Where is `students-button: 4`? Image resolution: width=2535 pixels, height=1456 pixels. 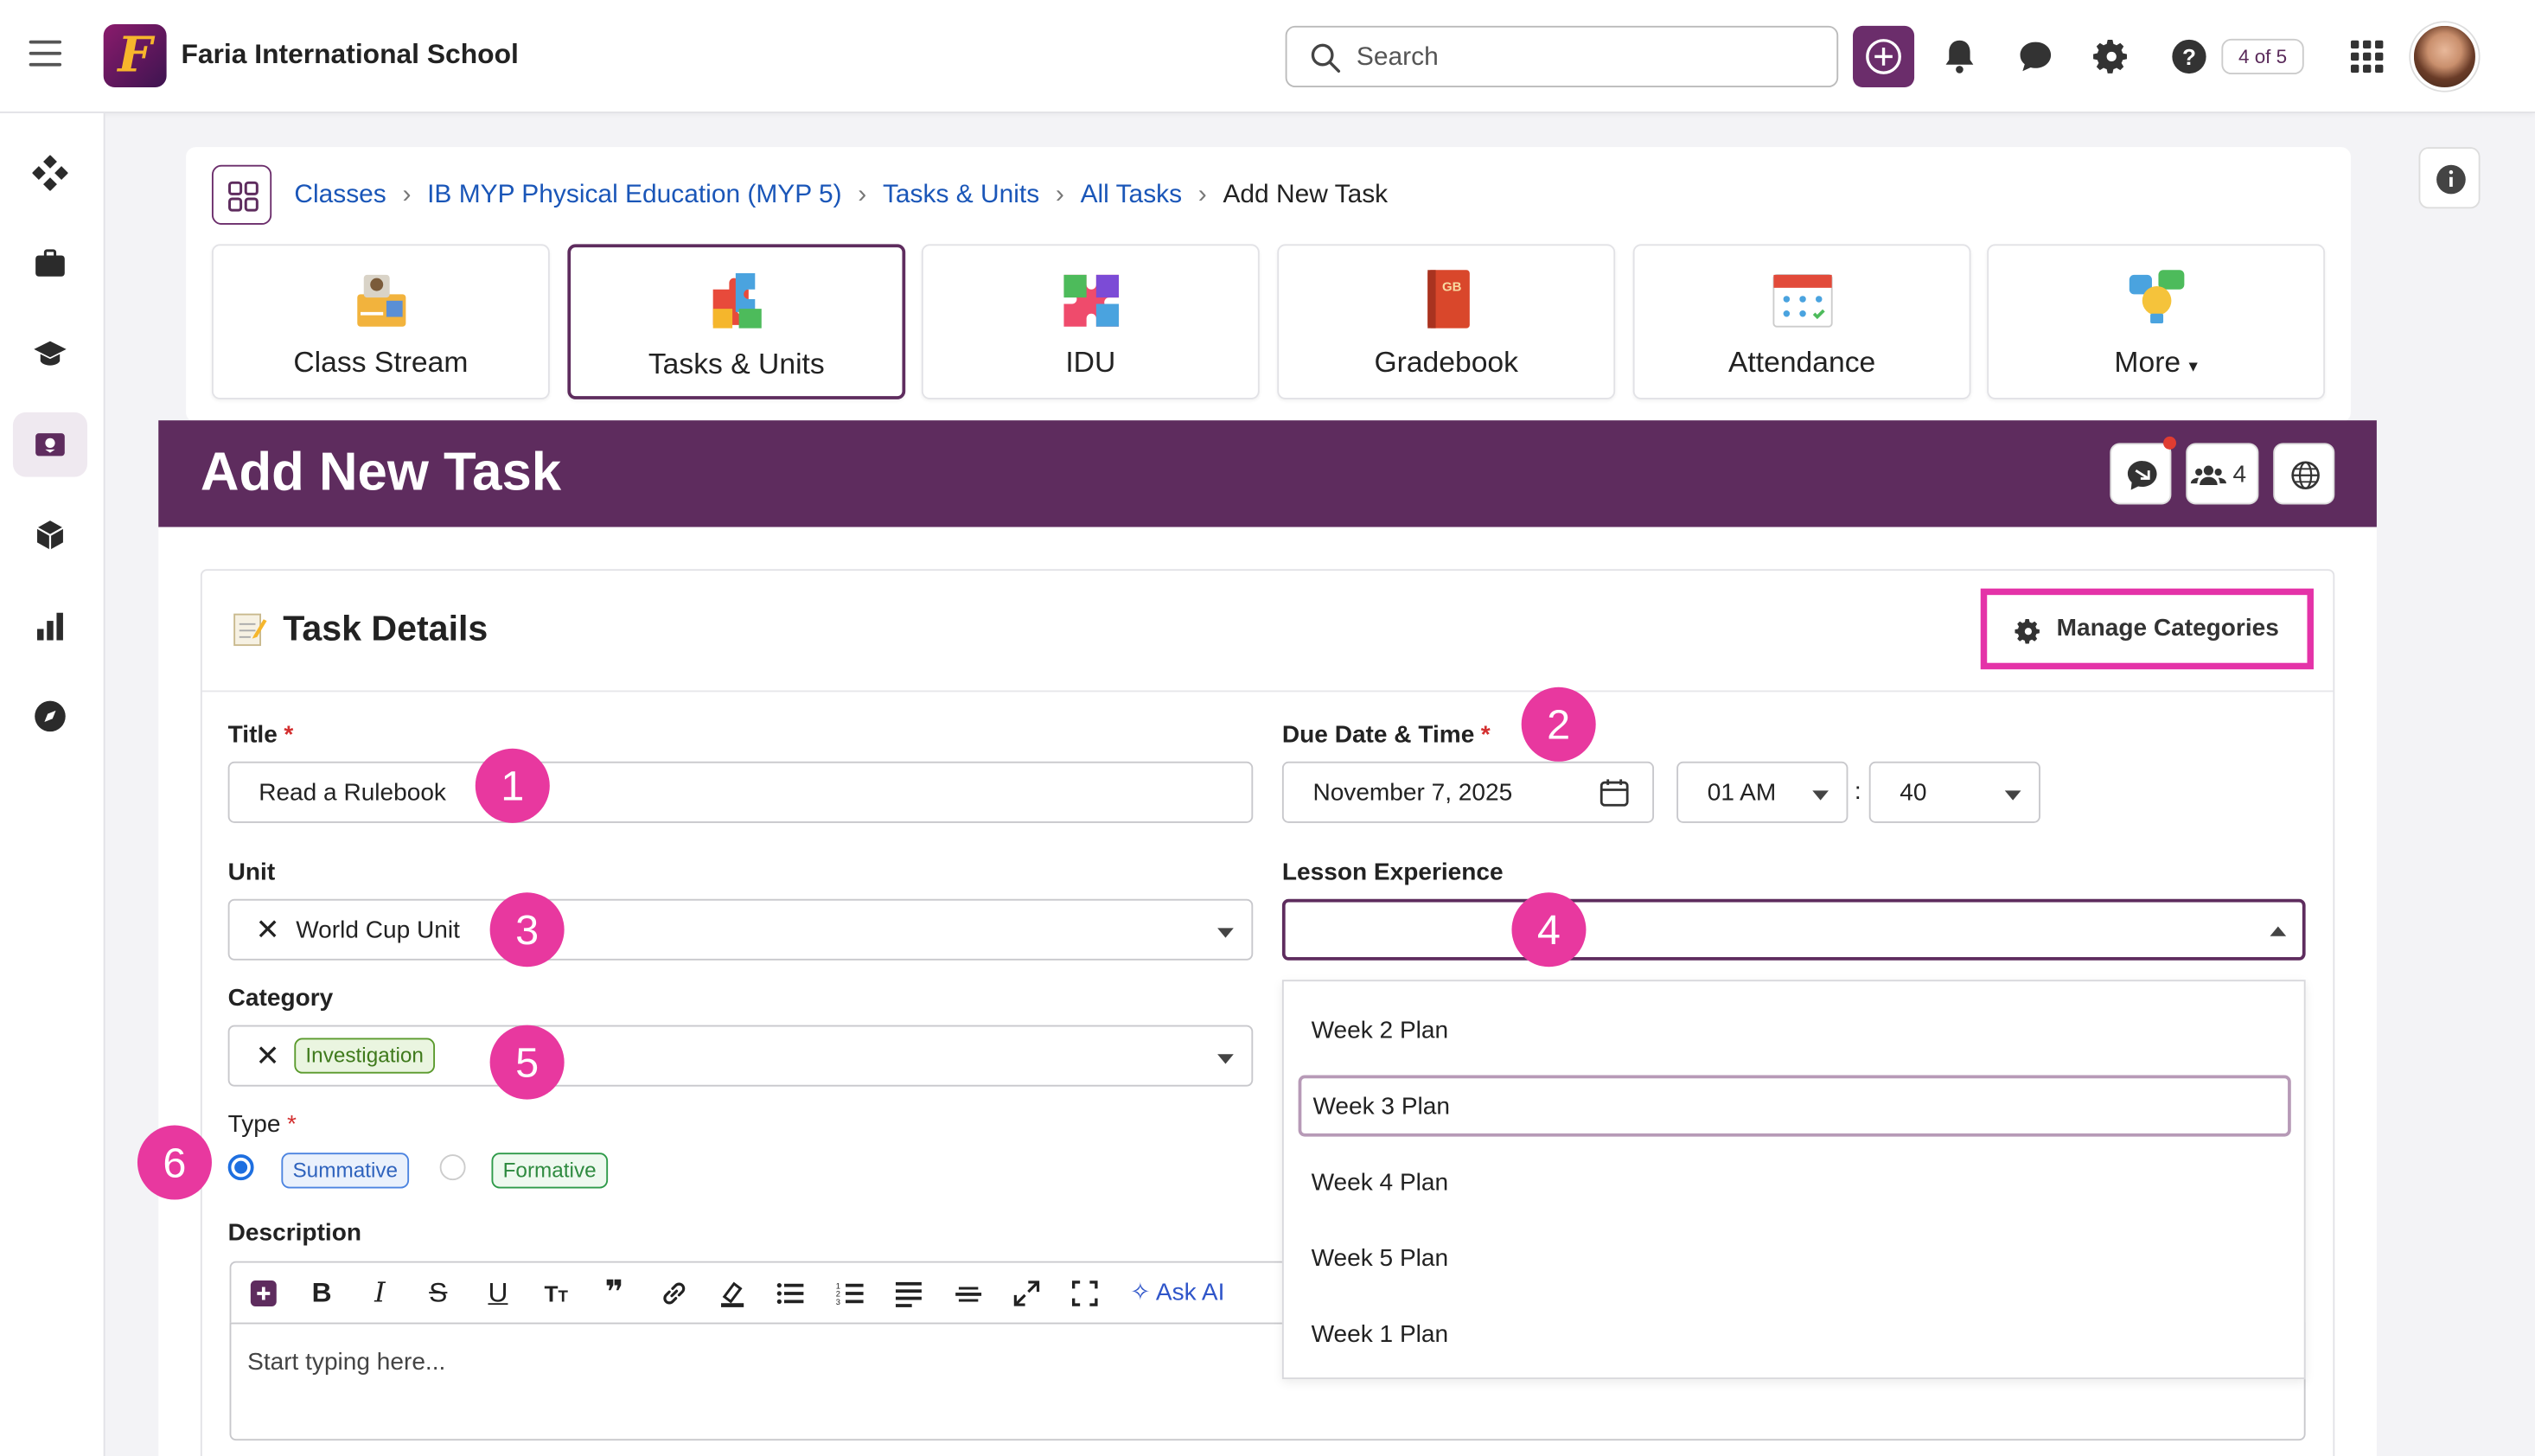 students-button: 4 is located at coordinates (2222, 474).